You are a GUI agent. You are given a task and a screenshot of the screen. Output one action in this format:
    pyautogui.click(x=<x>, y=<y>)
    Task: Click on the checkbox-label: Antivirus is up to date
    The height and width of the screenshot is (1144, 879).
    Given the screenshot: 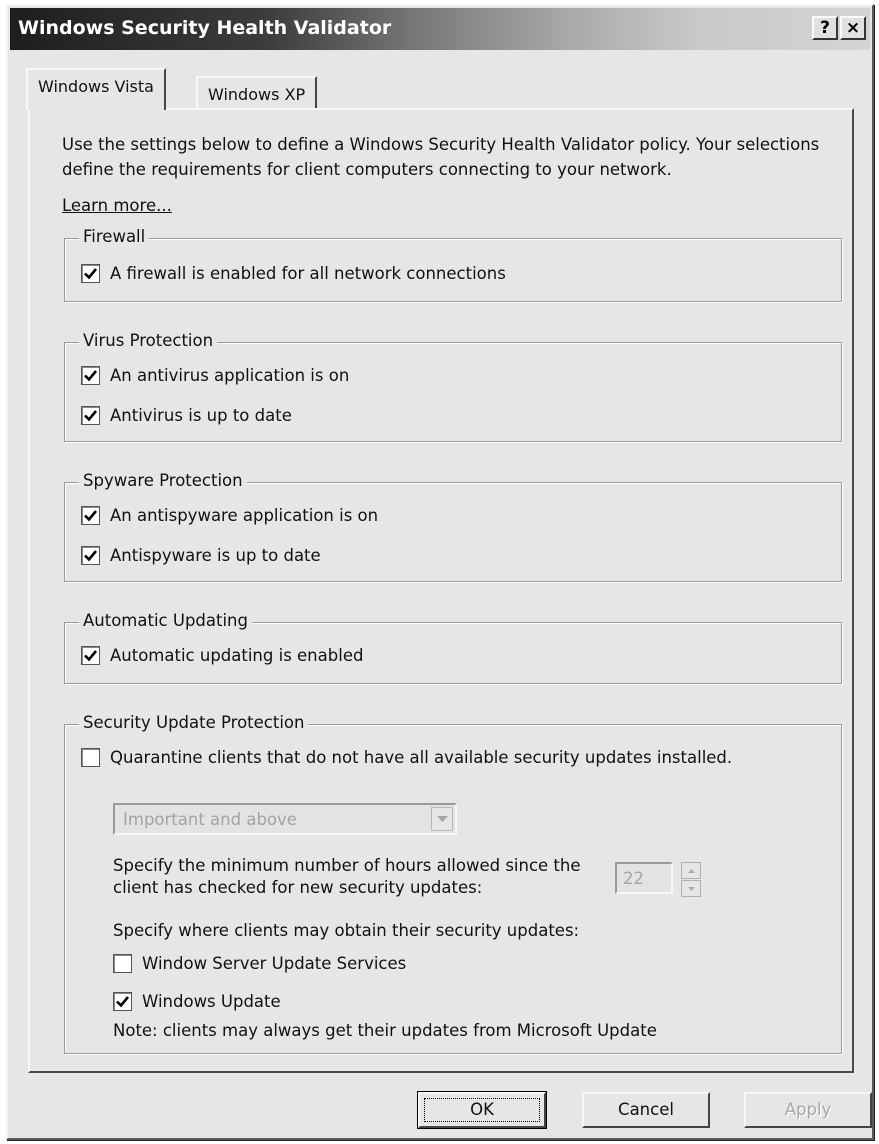 What is the action you would take?
    pyautogui.click(x=201, y=415)
    